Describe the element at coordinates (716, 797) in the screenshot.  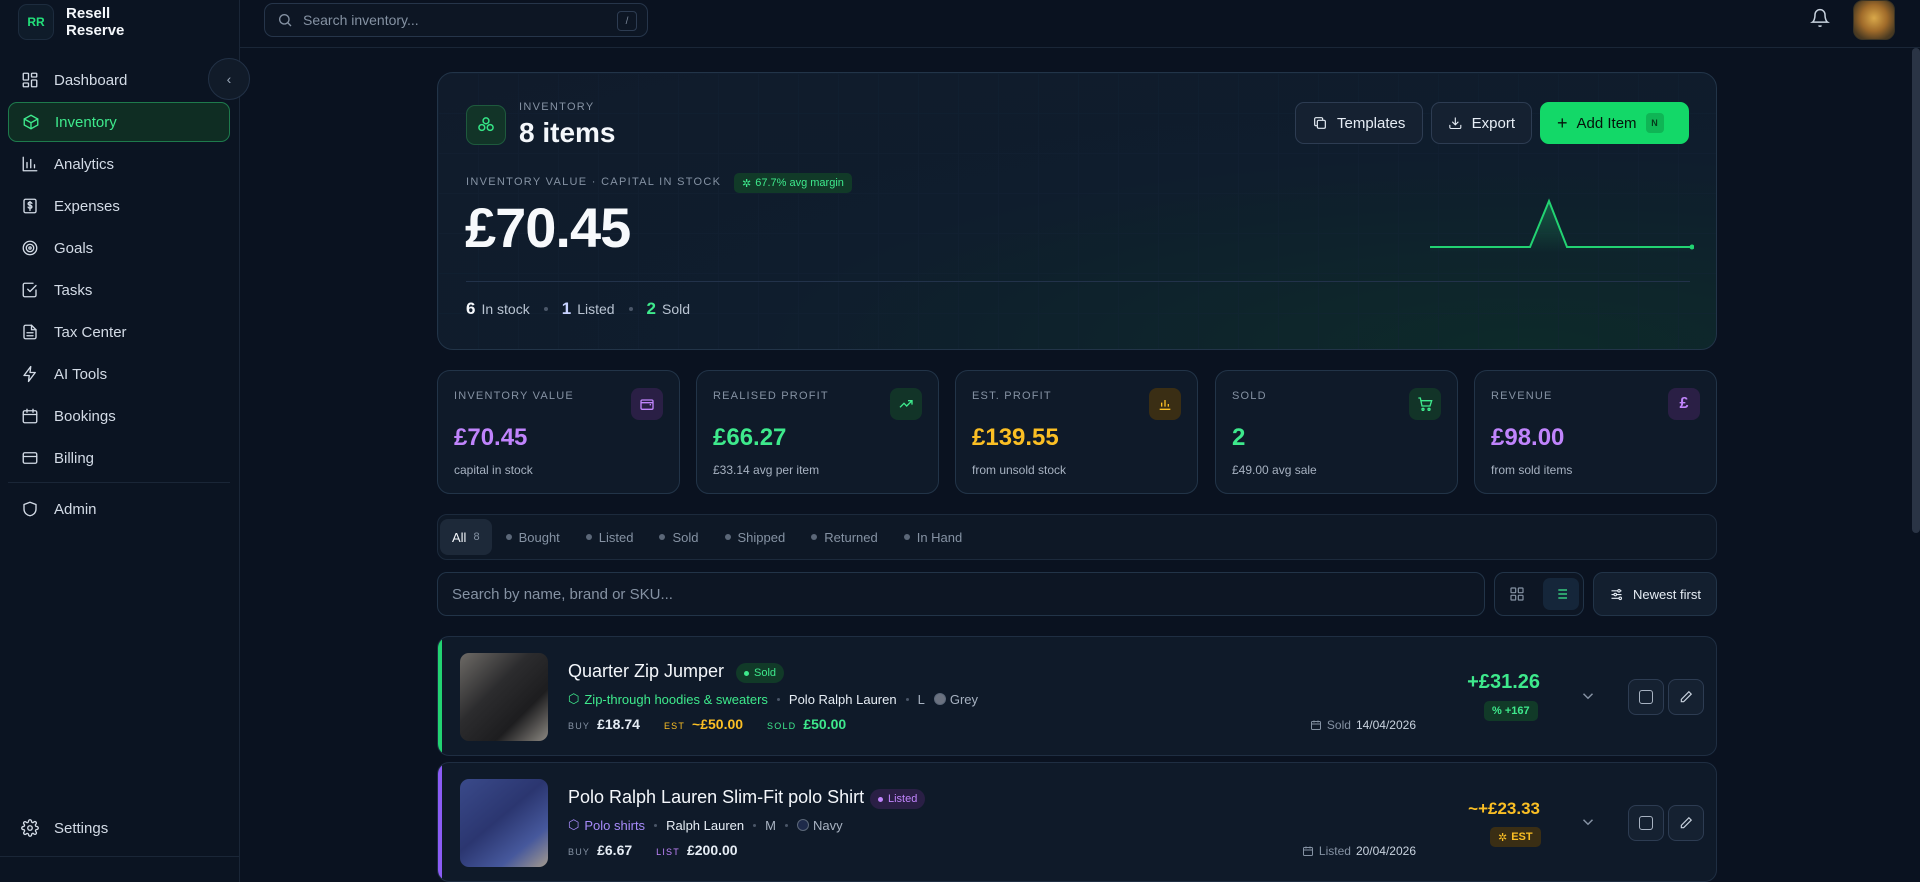
I see `item-title: Polo Ralph Lauren Slim-Fit polo Shirt` at that location.